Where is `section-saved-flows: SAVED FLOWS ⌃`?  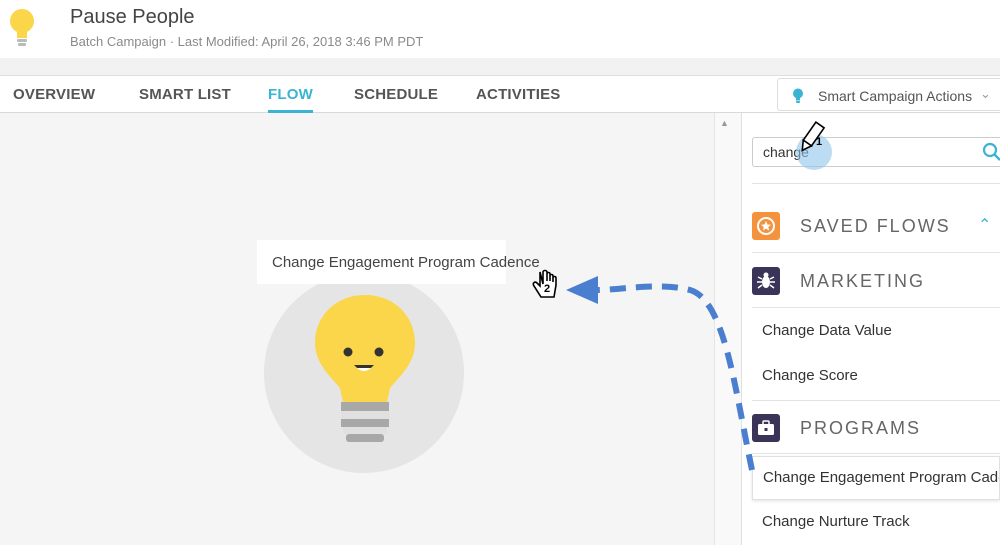
section-saved-flows: SAVED FLOWS ⌃ is located at coordinates (876, 226).